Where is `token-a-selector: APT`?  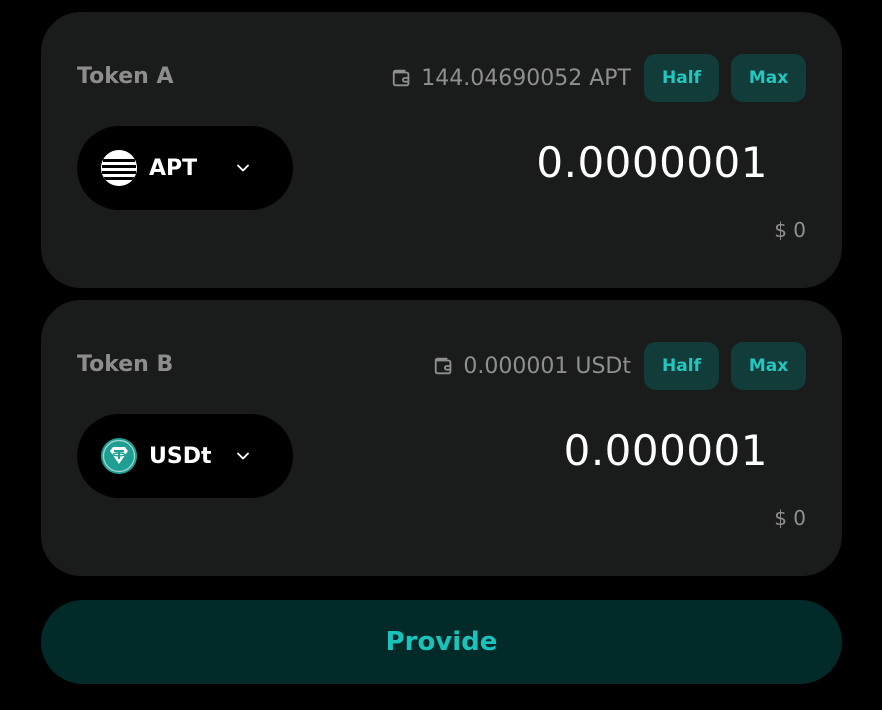 token-a-selector: APT is located at coordinates (185, 168).